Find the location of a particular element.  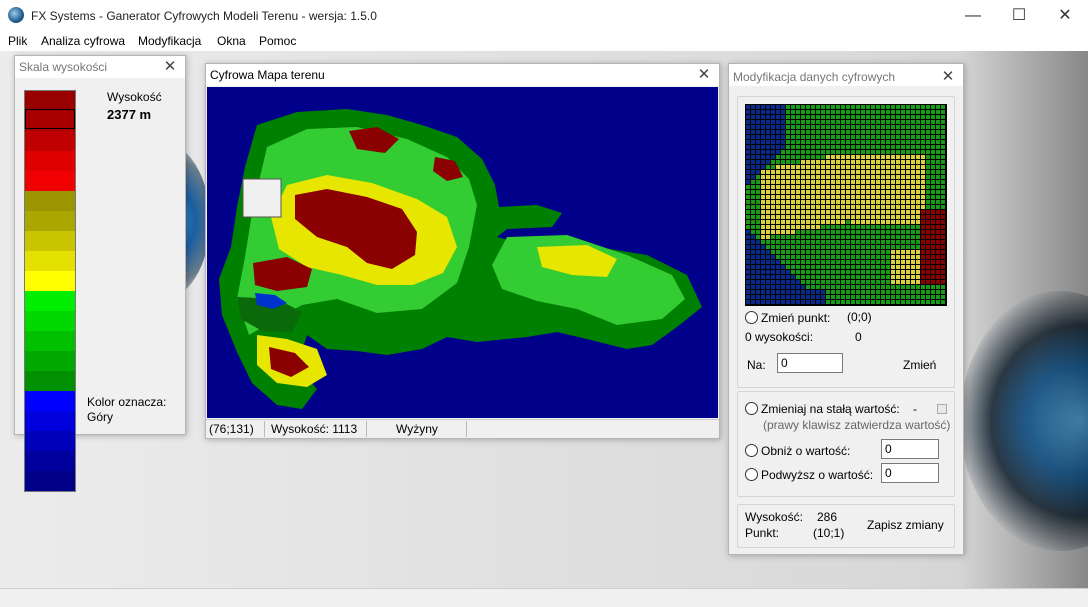

save-changes-button: Zapisz zmiany is located at coordinates (905, 525).